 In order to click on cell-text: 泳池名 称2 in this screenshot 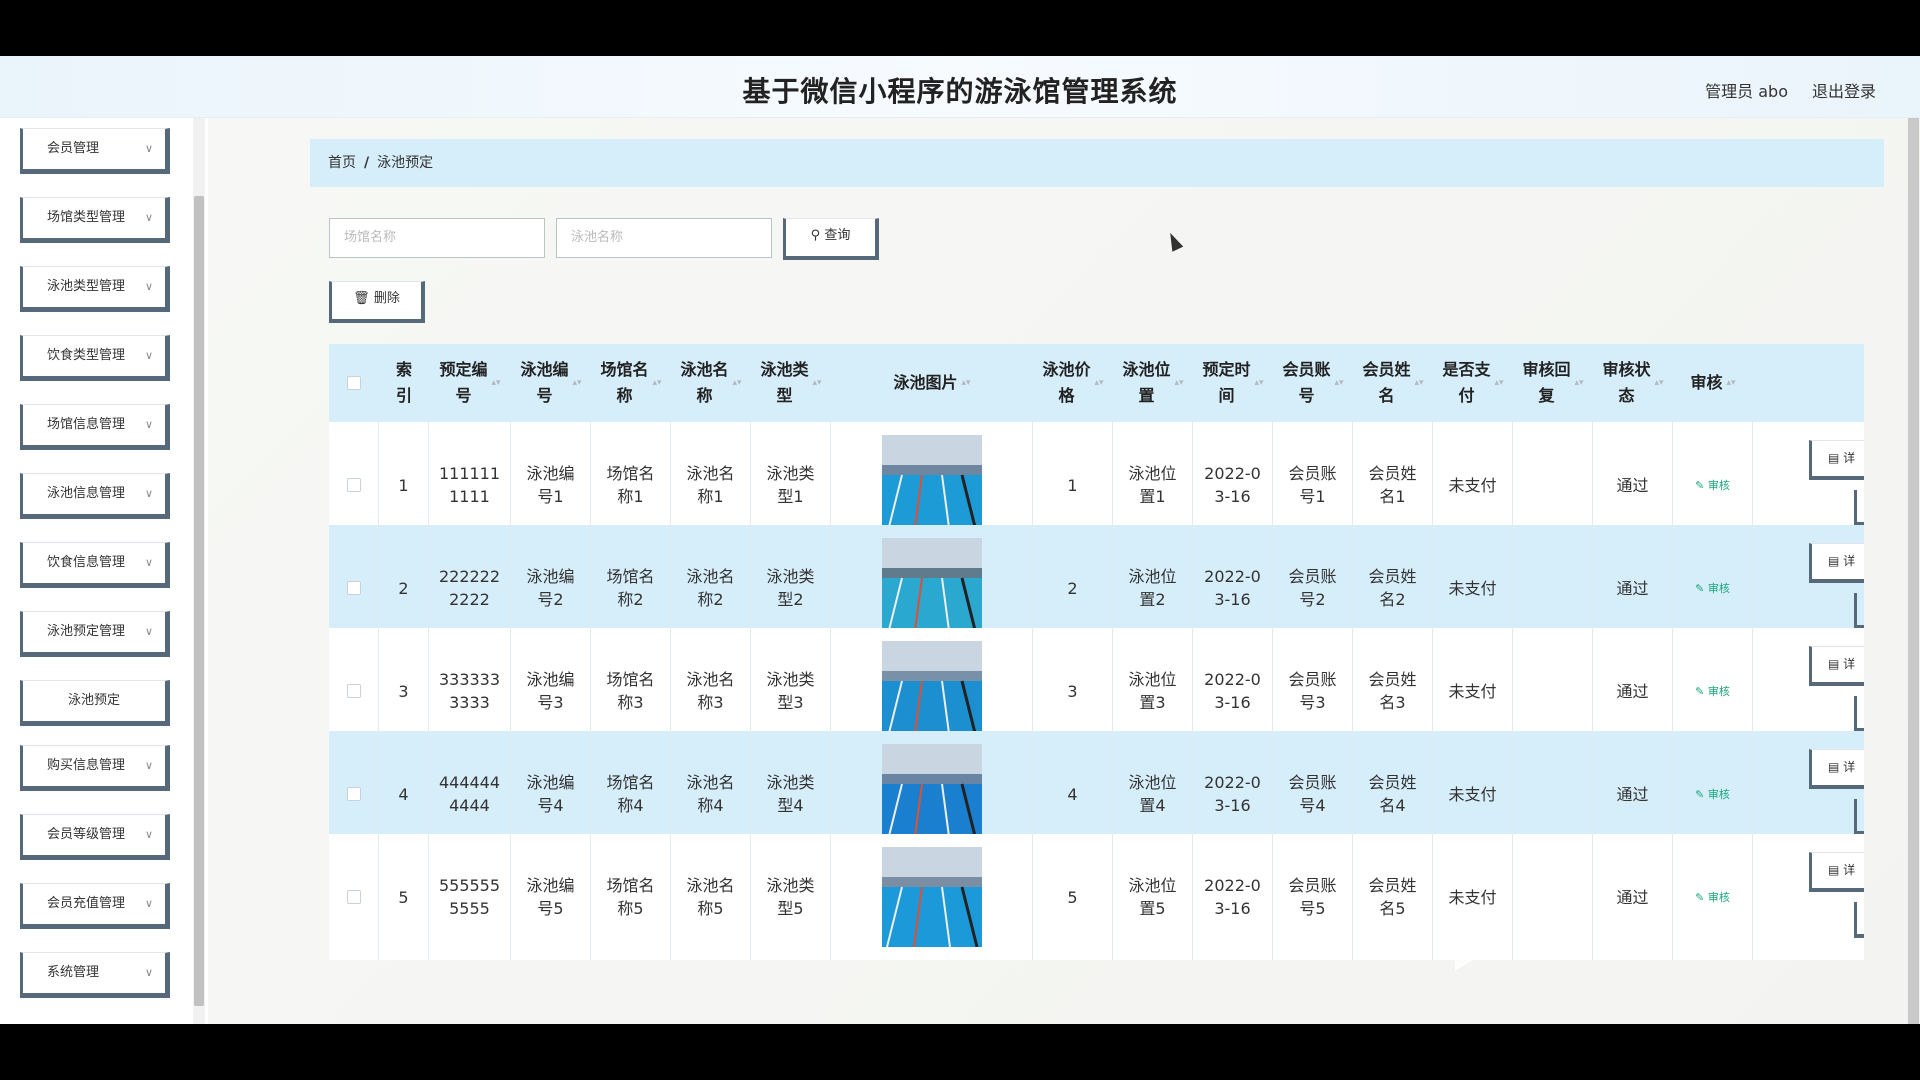, I will do `click(710, 588)`.